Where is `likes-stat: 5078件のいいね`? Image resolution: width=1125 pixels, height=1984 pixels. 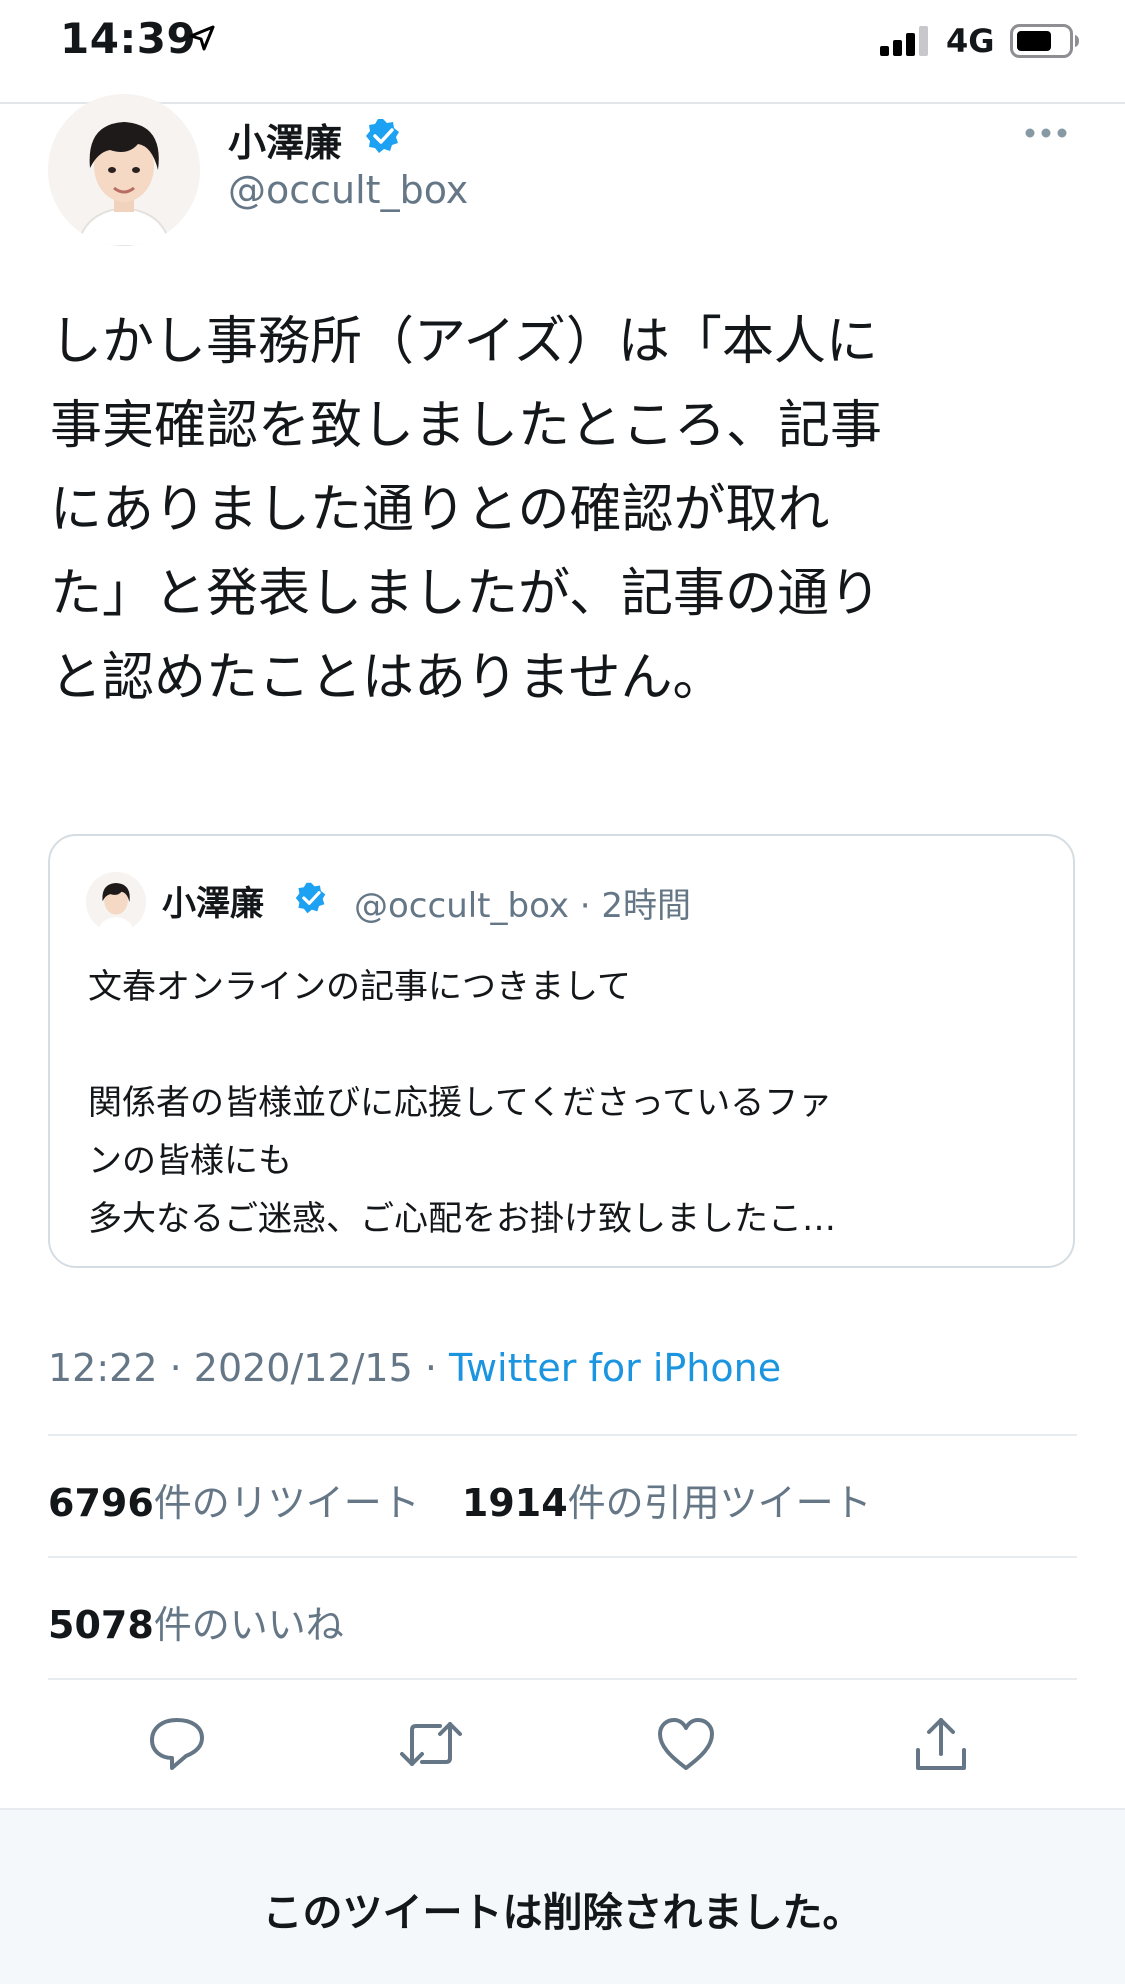 likes-stat: 5078件のいいね is located at coordinates (196, 1621).